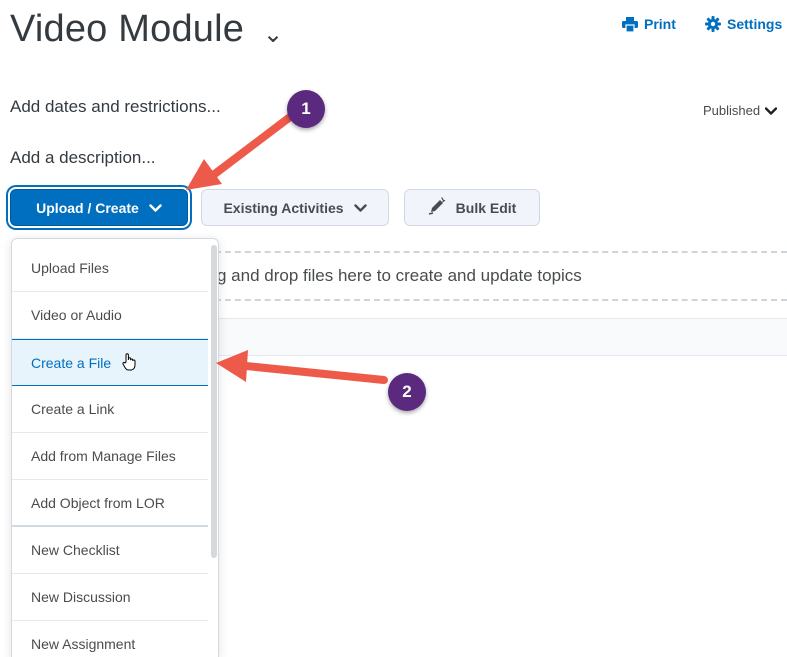  Describe the element at coordinates (306, 109) in the screenshot. I see `step-1-badge: 1` at that location.